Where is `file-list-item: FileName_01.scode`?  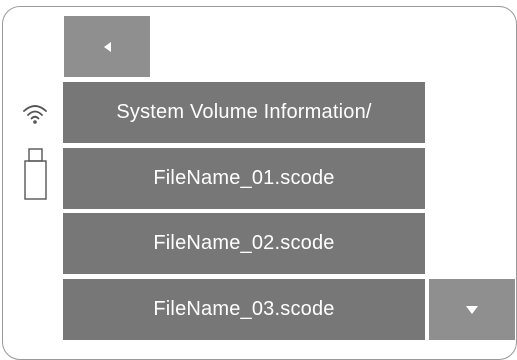
file-list-item: FileName_01.scode is located at coordinates (244, 178).